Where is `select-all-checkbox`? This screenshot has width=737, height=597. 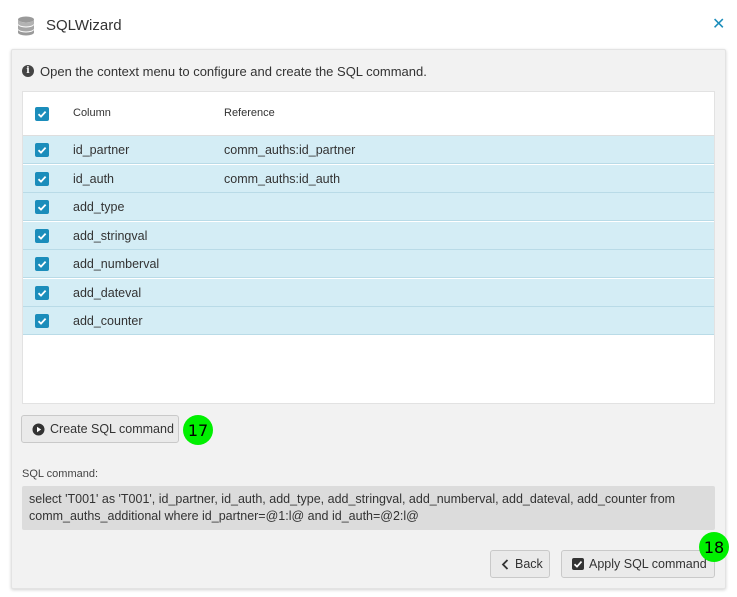 select-all-checkbox is located at coordinates (42, 114).